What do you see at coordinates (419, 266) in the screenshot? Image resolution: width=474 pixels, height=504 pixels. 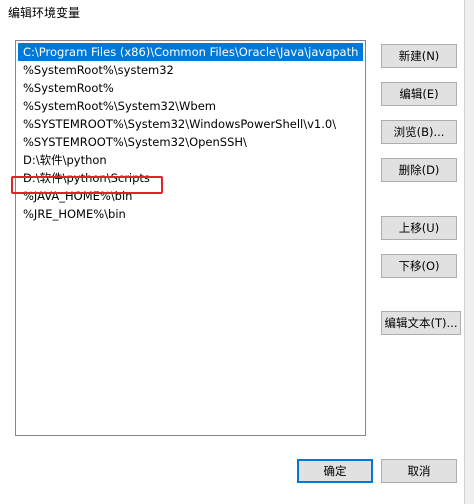 I see `move-down-button: 下移(O)` at bounding box center [419, 266].